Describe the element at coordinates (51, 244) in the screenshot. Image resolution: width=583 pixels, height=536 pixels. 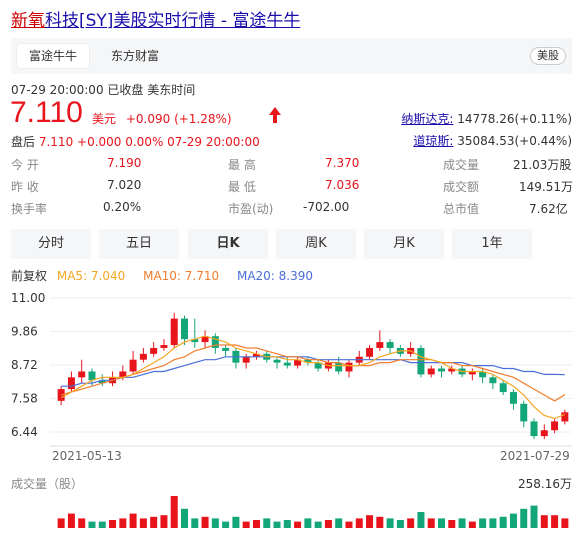
I see `period-intraday-button: 分时` at that location.